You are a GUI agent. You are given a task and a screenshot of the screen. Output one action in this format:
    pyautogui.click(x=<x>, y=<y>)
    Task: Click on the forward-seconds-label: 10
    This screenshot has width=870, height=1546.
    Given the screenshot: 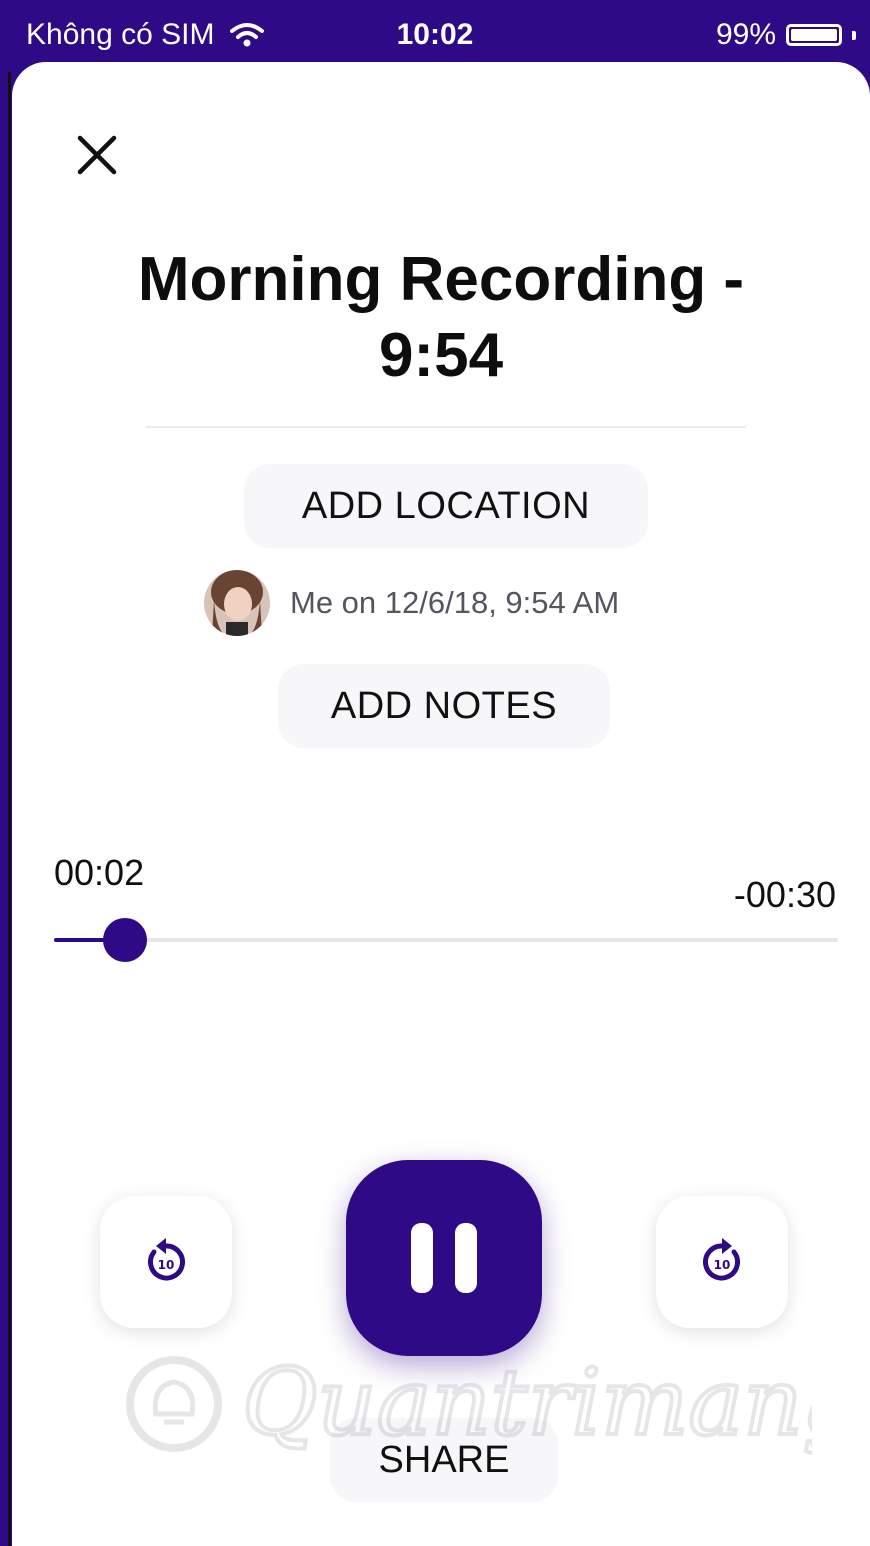 What is the action you would take?
    pyautogui.click(x=722, y=1265)
    